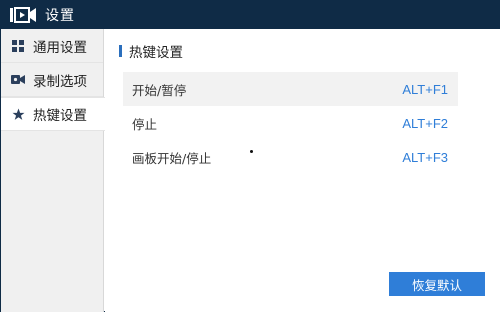  I want to click on hotkey-row-start-pause: 开始/暂停 ALT+F1, so click(290, 89).